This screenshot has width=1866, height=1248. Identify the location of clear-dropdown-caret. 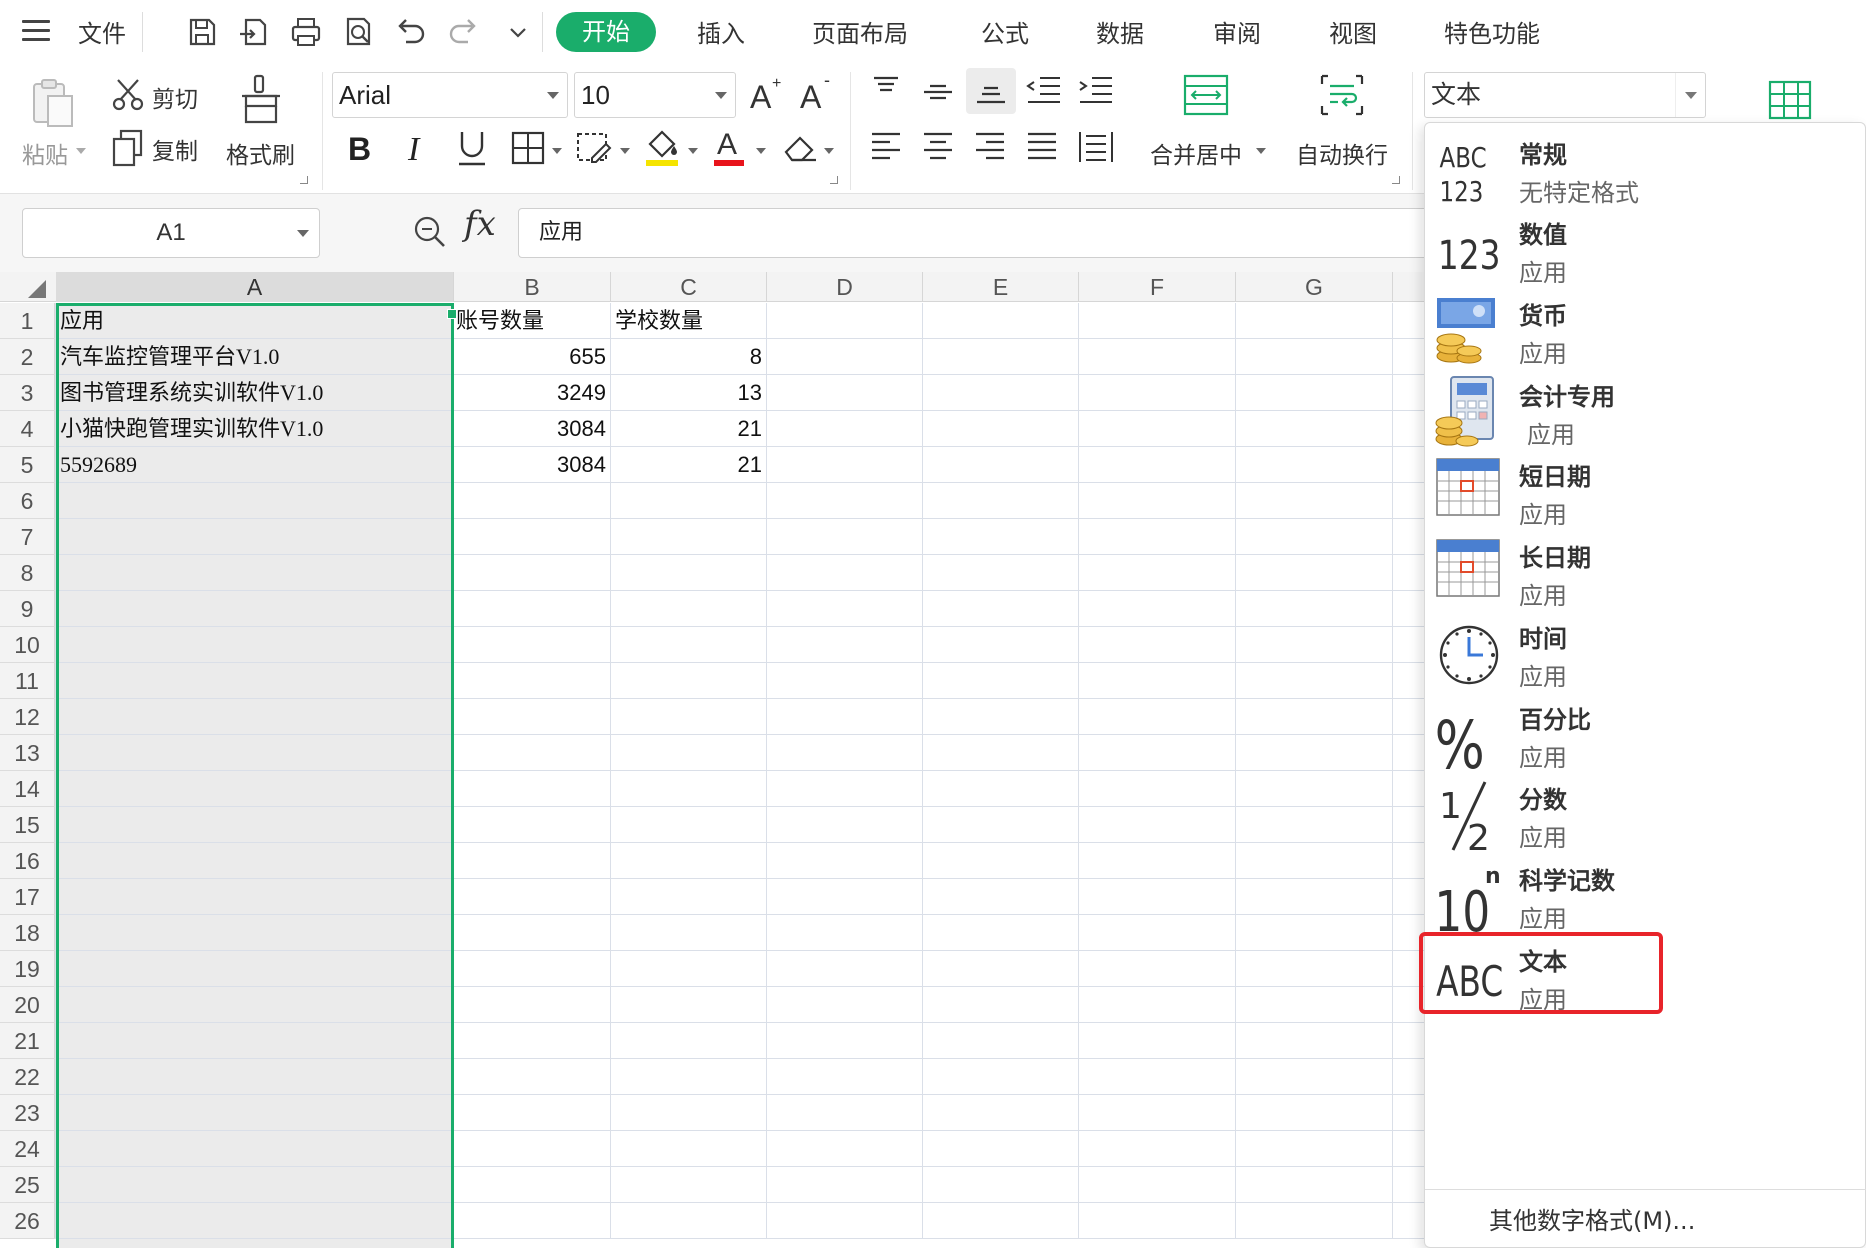
(829, 151).